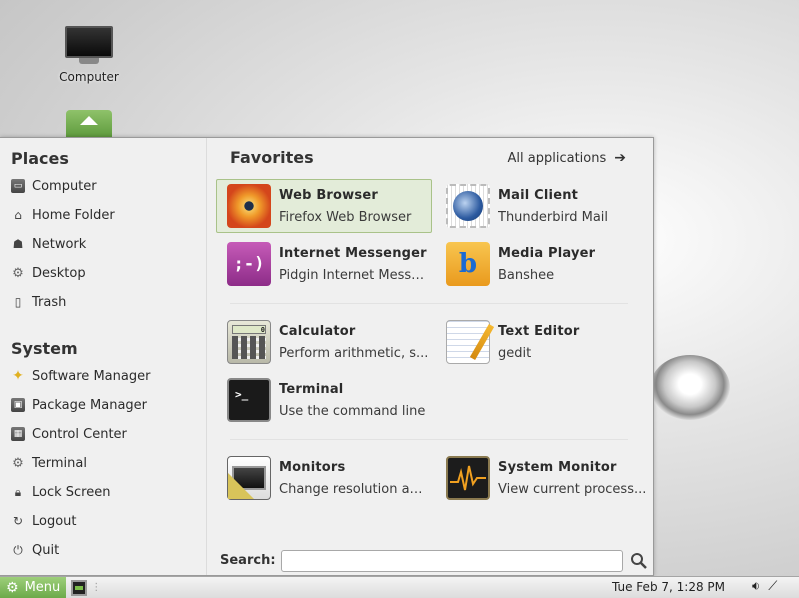 This screenshot has width=799, height=598. What do you see at coordinates (64, 186) in the screenshot?
I see `sidebar-item-label: Computer` at bounding box center [64, 186].